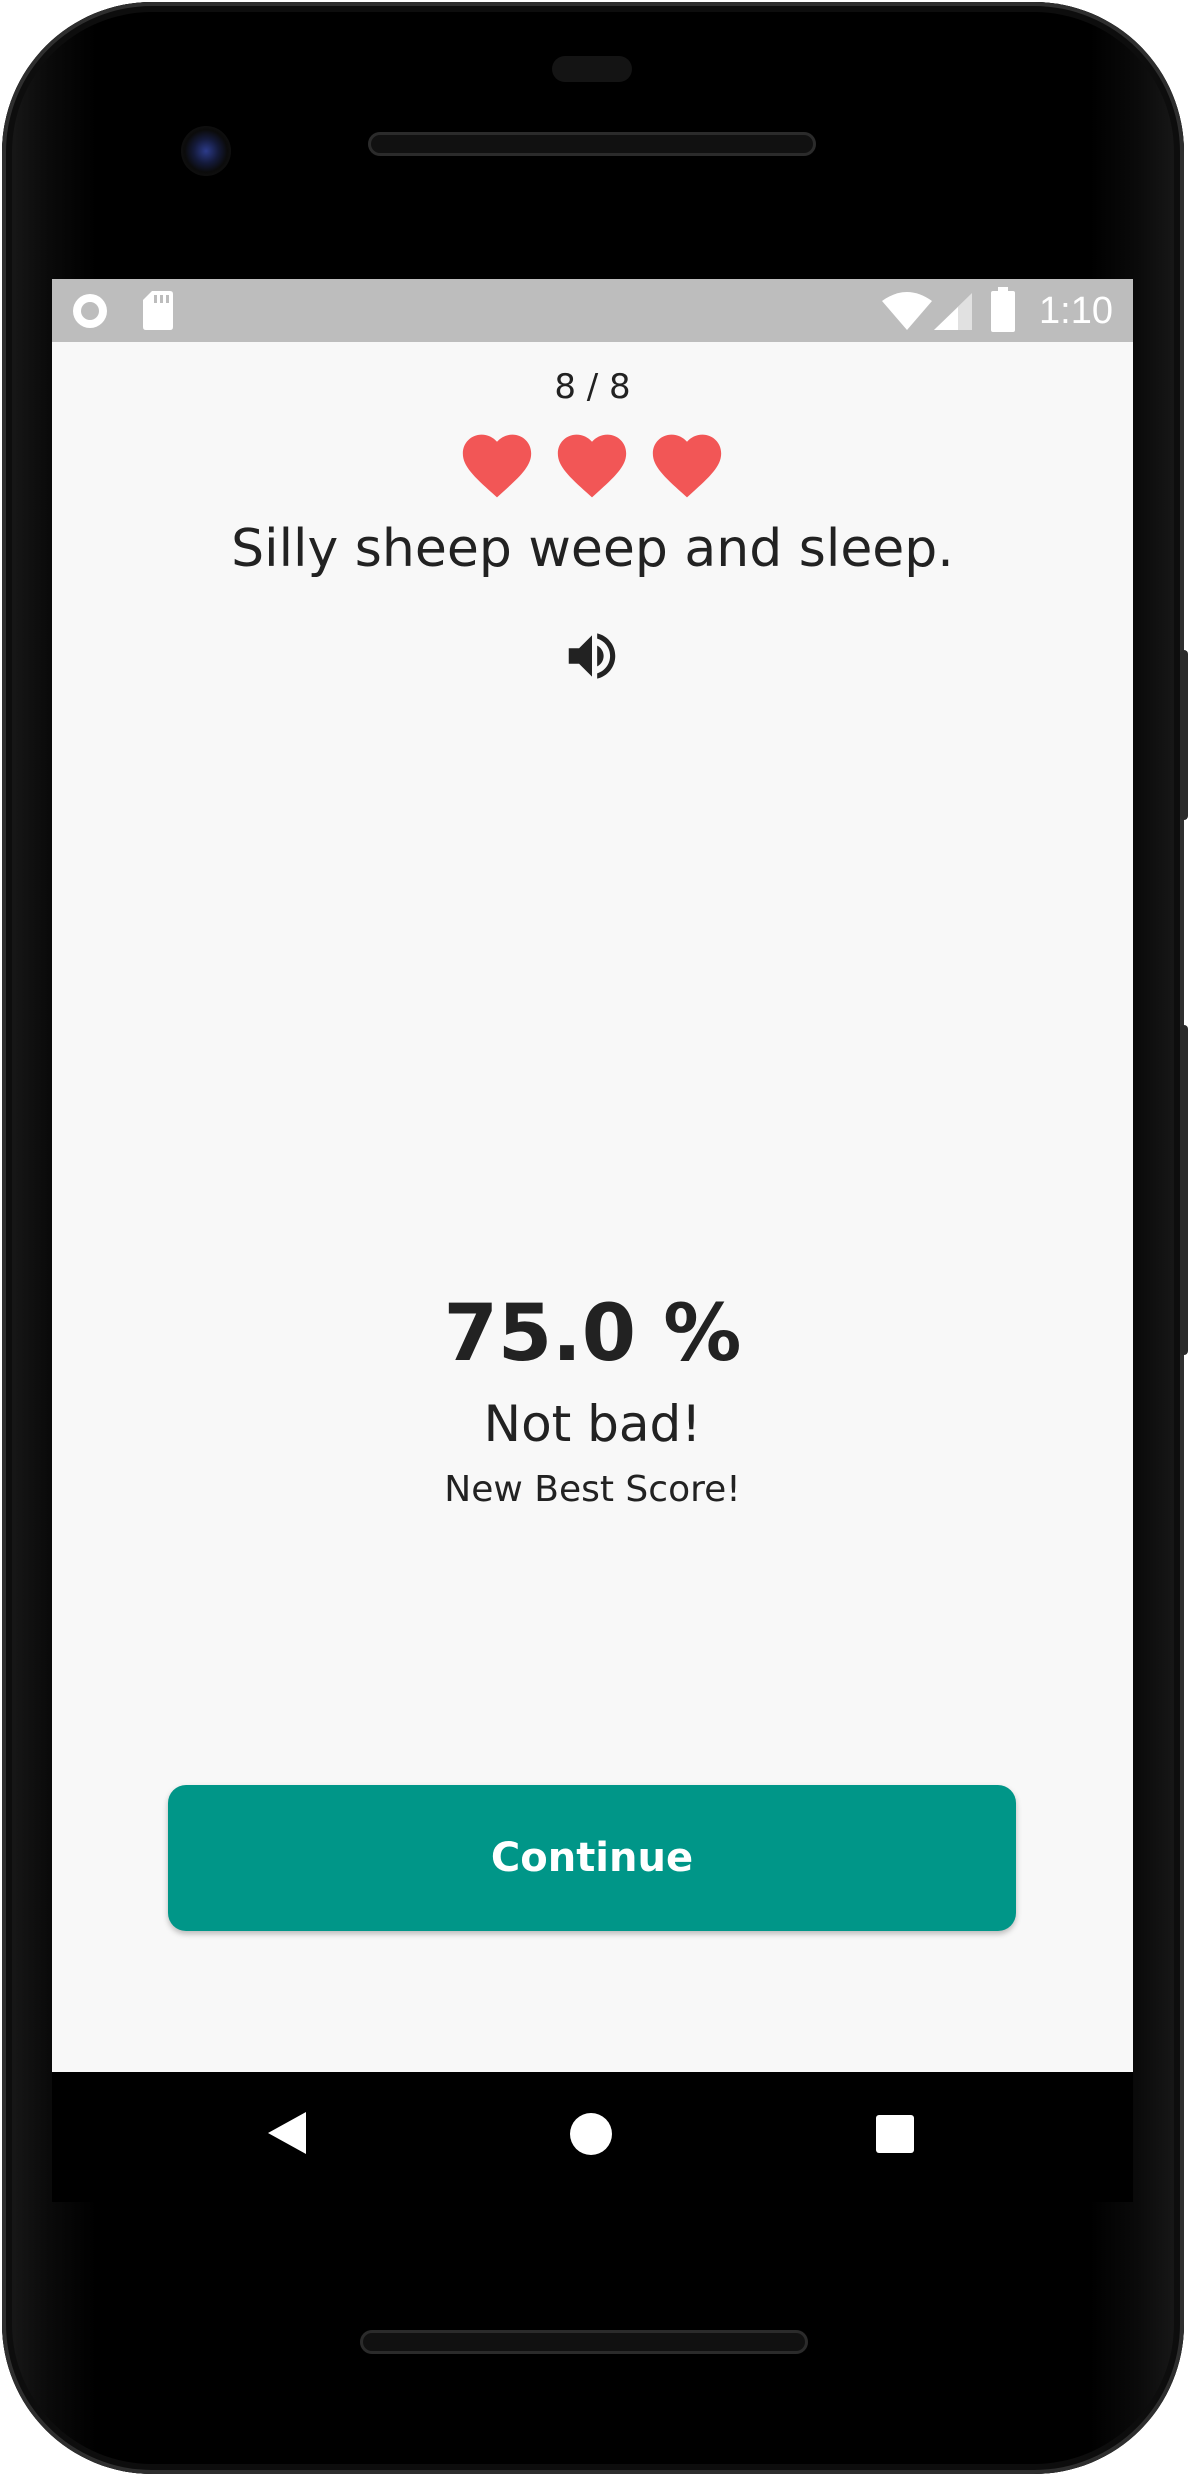 This screenshot has width=1194, height=2480. Describe the element at coordinates (584, 2342) in the screenshot. I see `bottom-speaker` at that location.